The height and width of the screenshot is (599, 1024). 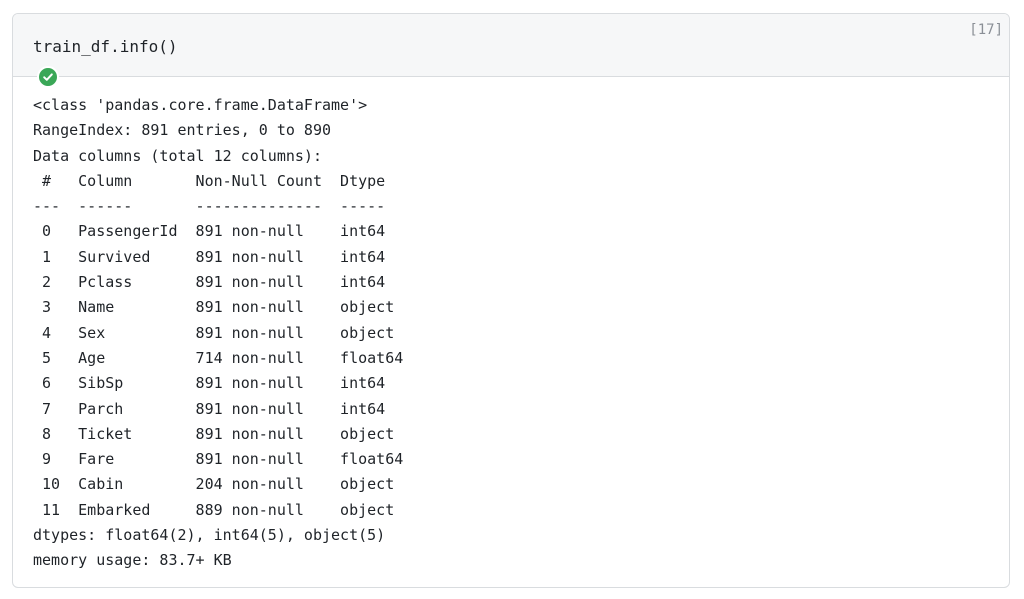 I want to click on output-line: memory usage: 83.7+ KB, so click(x=132, y=560).